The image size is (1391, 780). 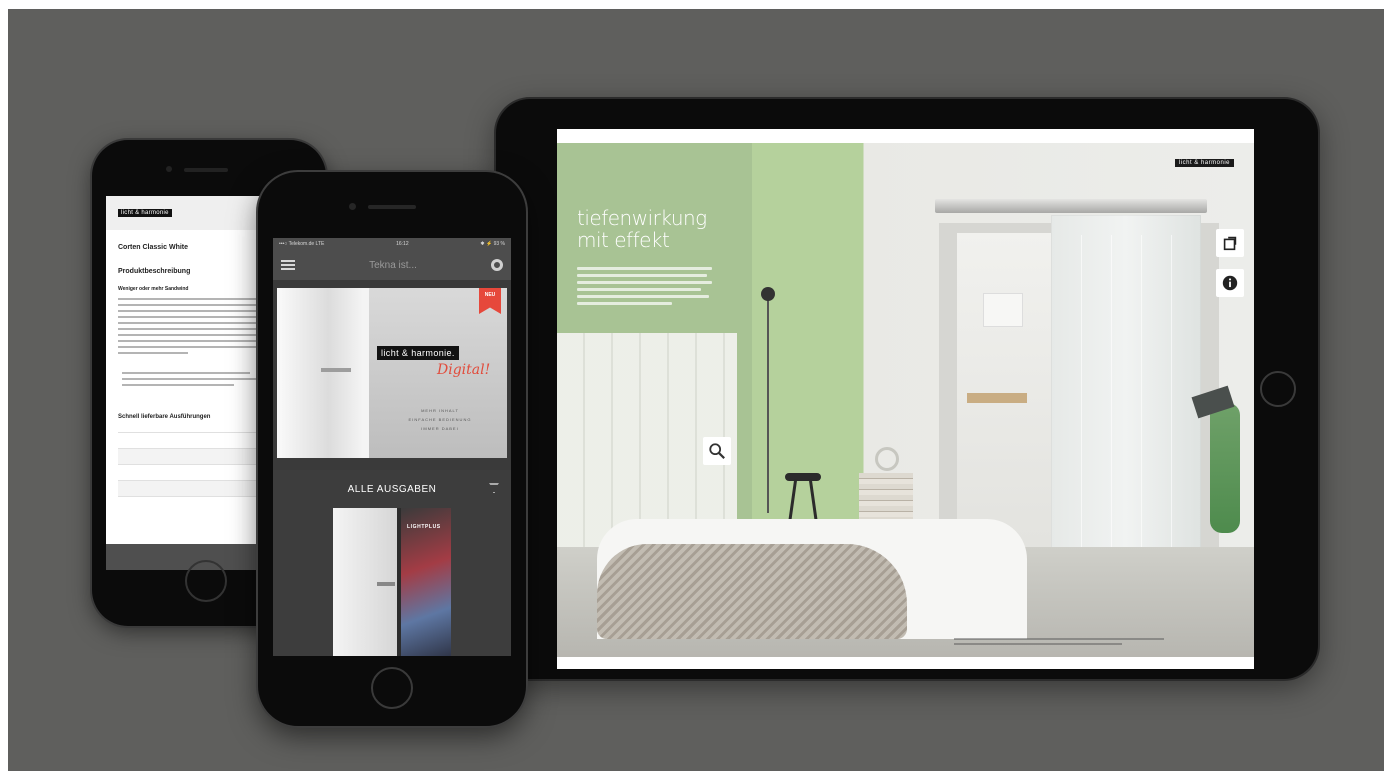 What do you see at coordinates (492, 244) in the screenshot?
I see `battery-label: ✱ ⚡ 93 %` at bounding box center [492, 244].